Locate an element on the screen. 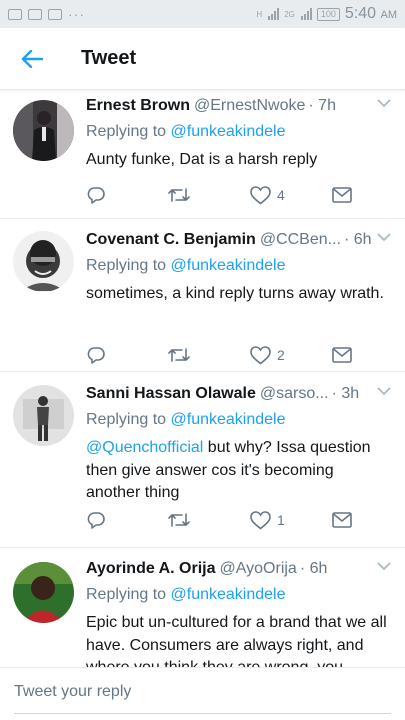 The width and height of the screenshot is (405, 720). like-count: 2 is located at coordinates (281, 355).